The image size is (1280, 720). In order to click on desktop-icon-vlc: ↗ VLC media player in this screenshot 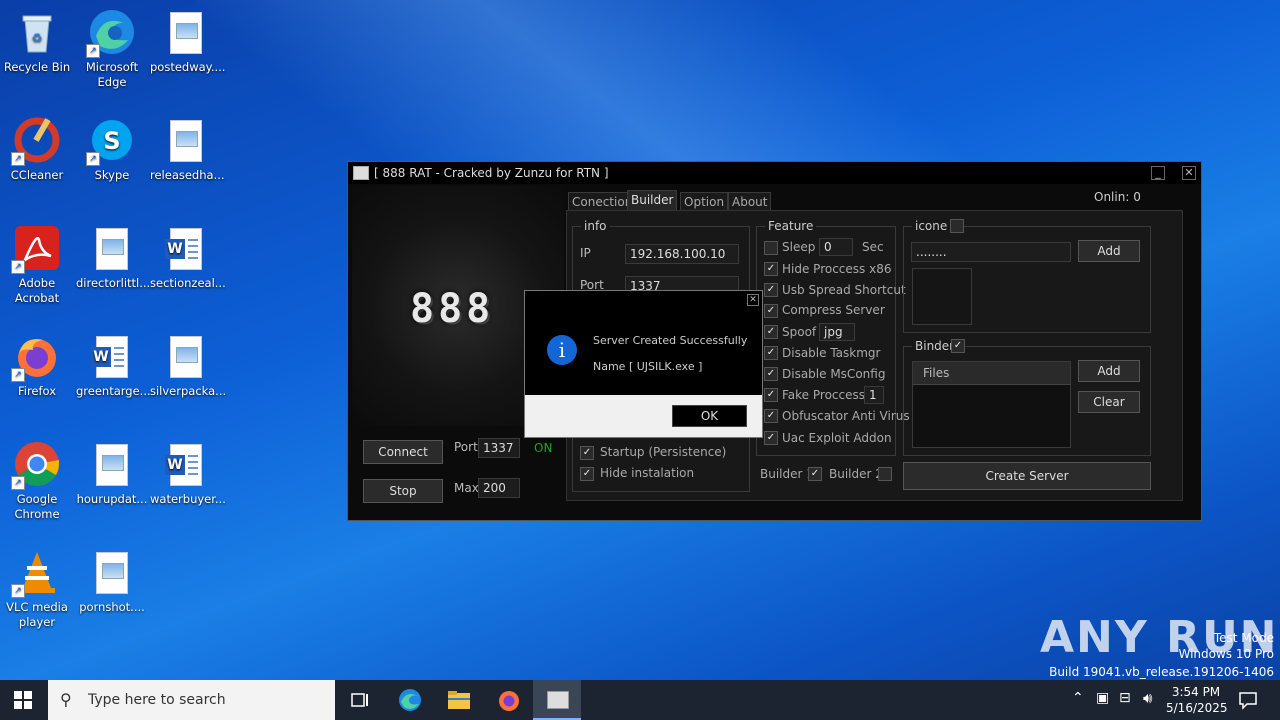, I will do `click(37, 587)`.